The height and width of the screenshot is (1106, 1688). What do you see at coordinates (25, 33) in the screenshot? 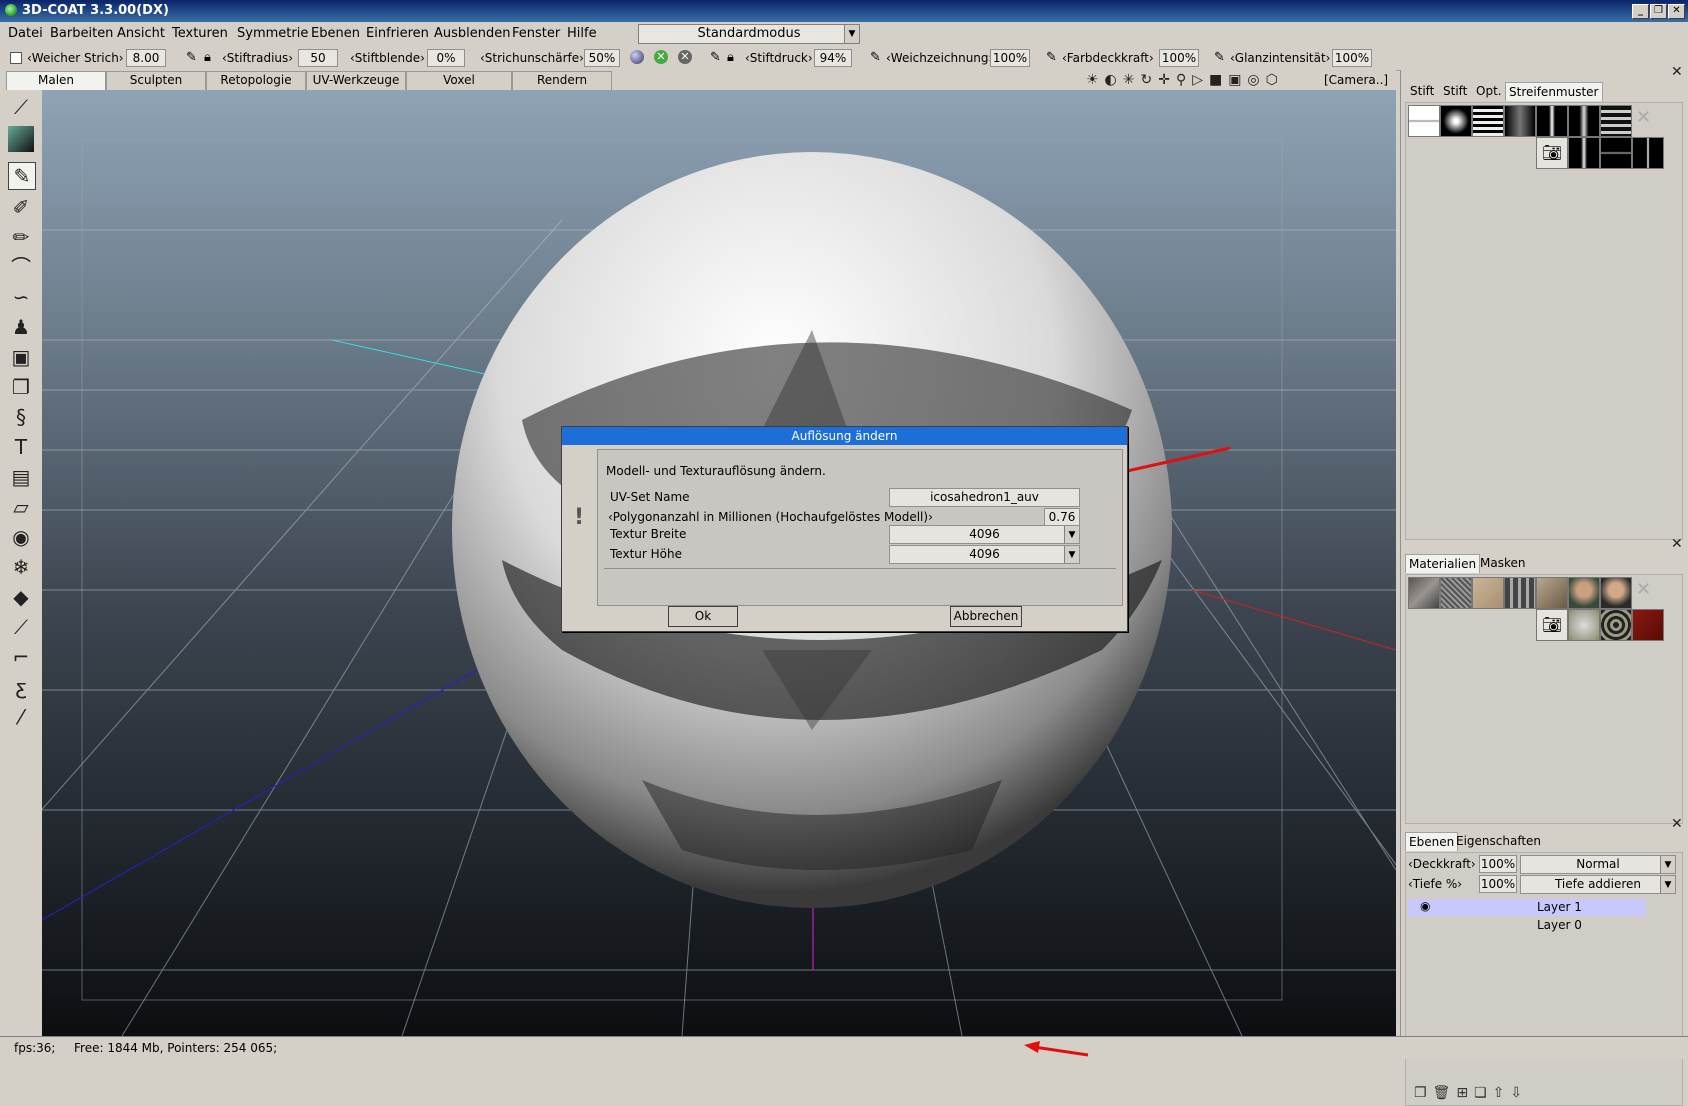
I see `menu-datei: Datei` at bounding box center [25, 33].